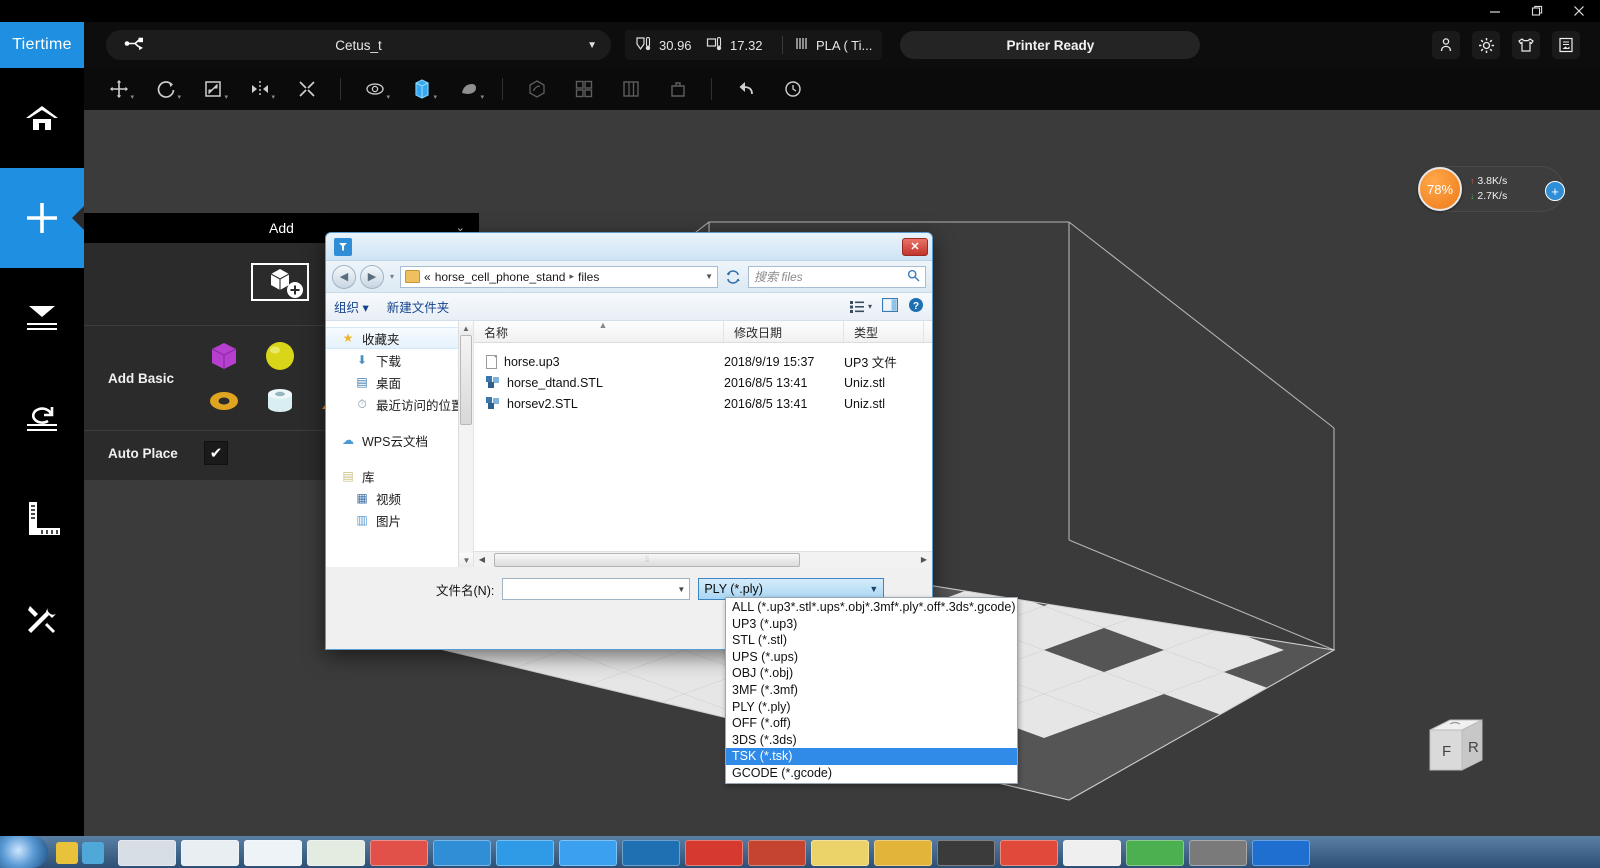 The height and width of the screenshot is (868, 1600). I want to click on scale-tool: ▾, so click(212, 89).